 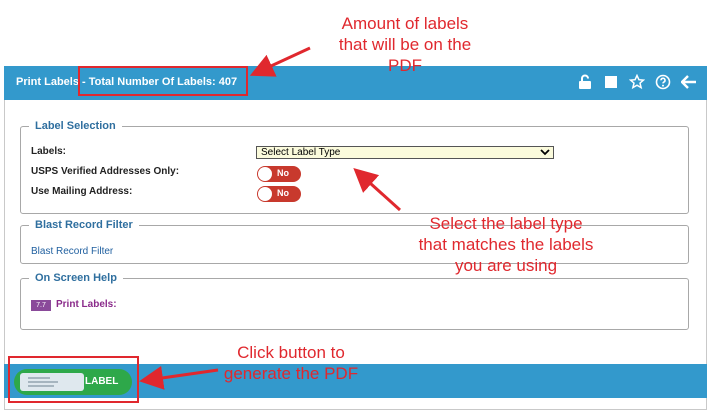 I want to click on arrow-to-label-select, so click(x=377, y=189).